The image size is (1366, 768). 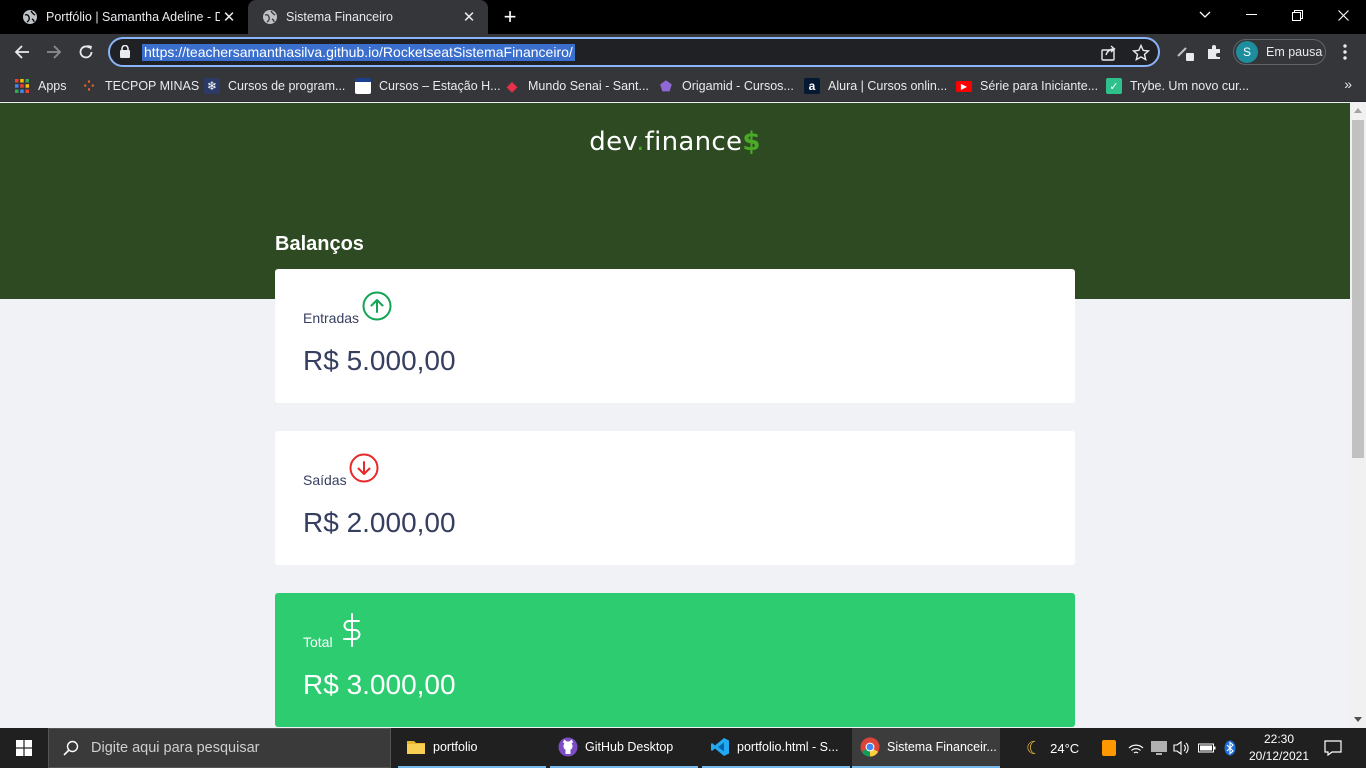 I want to click on puzzle-icon, so click(x=1214, y=52).